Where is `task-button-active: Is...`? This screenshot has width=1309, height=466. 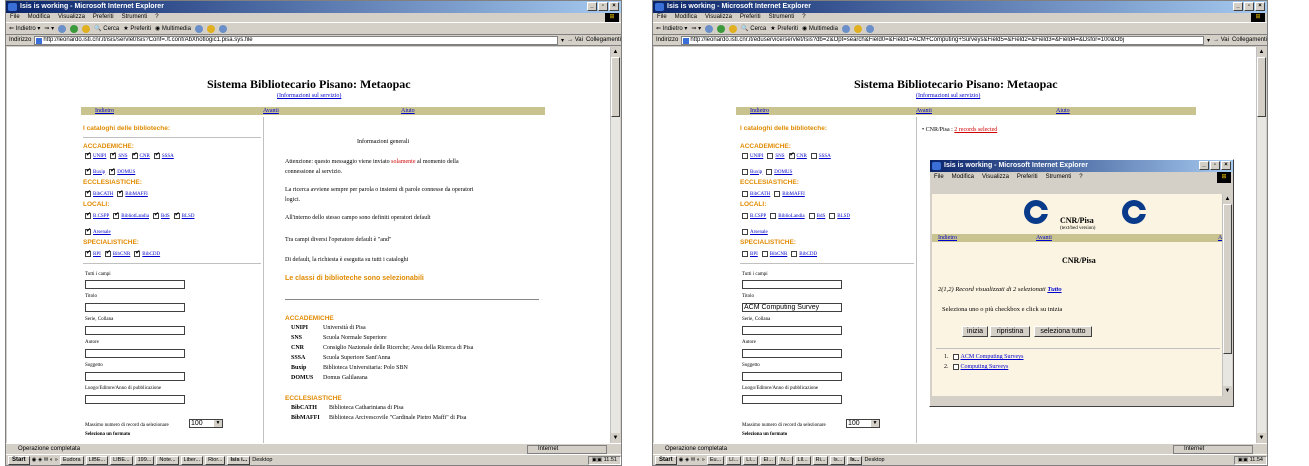
task-button-active: Is... is located at coordinates (855, 460).